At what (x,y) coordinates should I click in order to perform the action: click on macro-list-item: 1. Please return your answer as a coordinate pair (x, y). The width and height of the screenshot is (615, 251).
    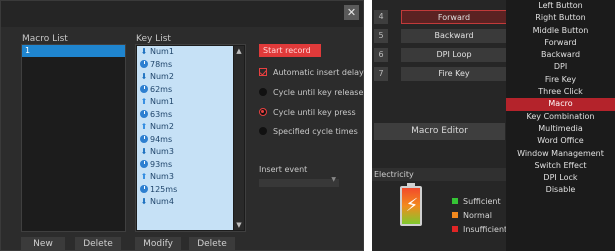
    Looking at the image, I should click on (73, 51).